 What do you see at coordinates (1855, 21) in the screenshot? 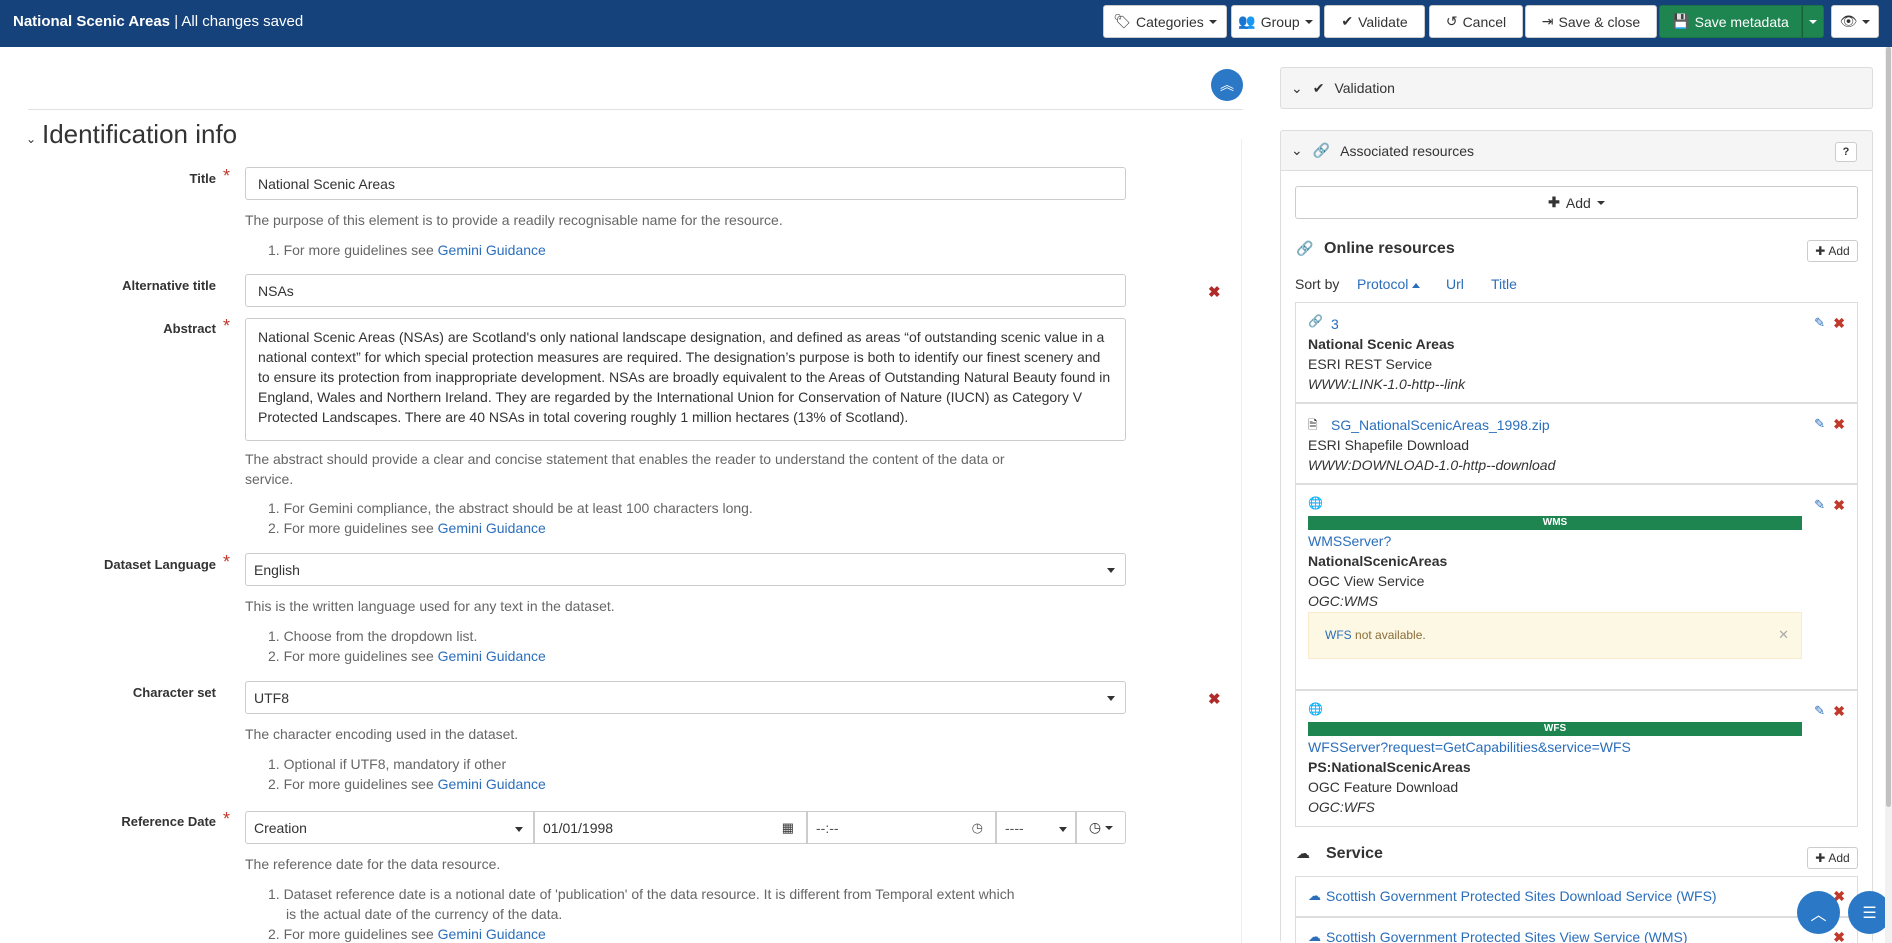
I see `view-mode-button: 👁` at bounding box center [1855, 21].